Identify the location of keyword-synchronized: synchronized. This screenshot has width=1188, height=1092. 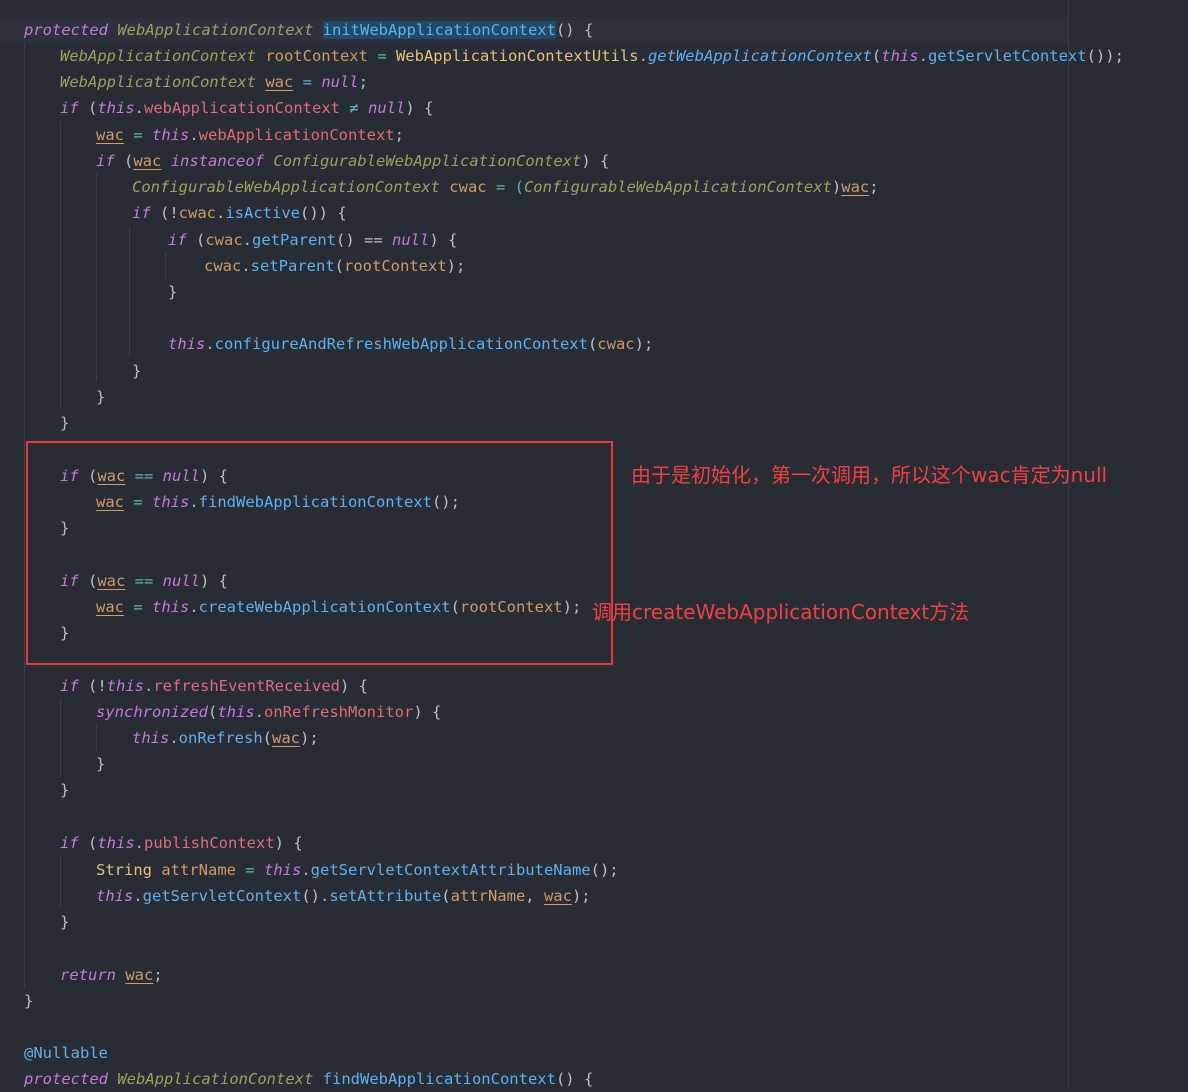
(152, 712).